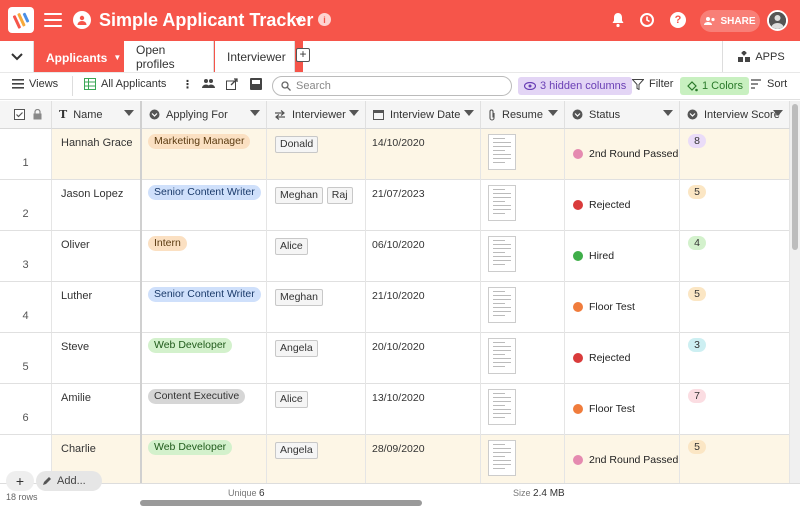  I want to click on table-row: 3 Oliver Intern Alice 06/10/2020 Hired 4, so click(395, 256).